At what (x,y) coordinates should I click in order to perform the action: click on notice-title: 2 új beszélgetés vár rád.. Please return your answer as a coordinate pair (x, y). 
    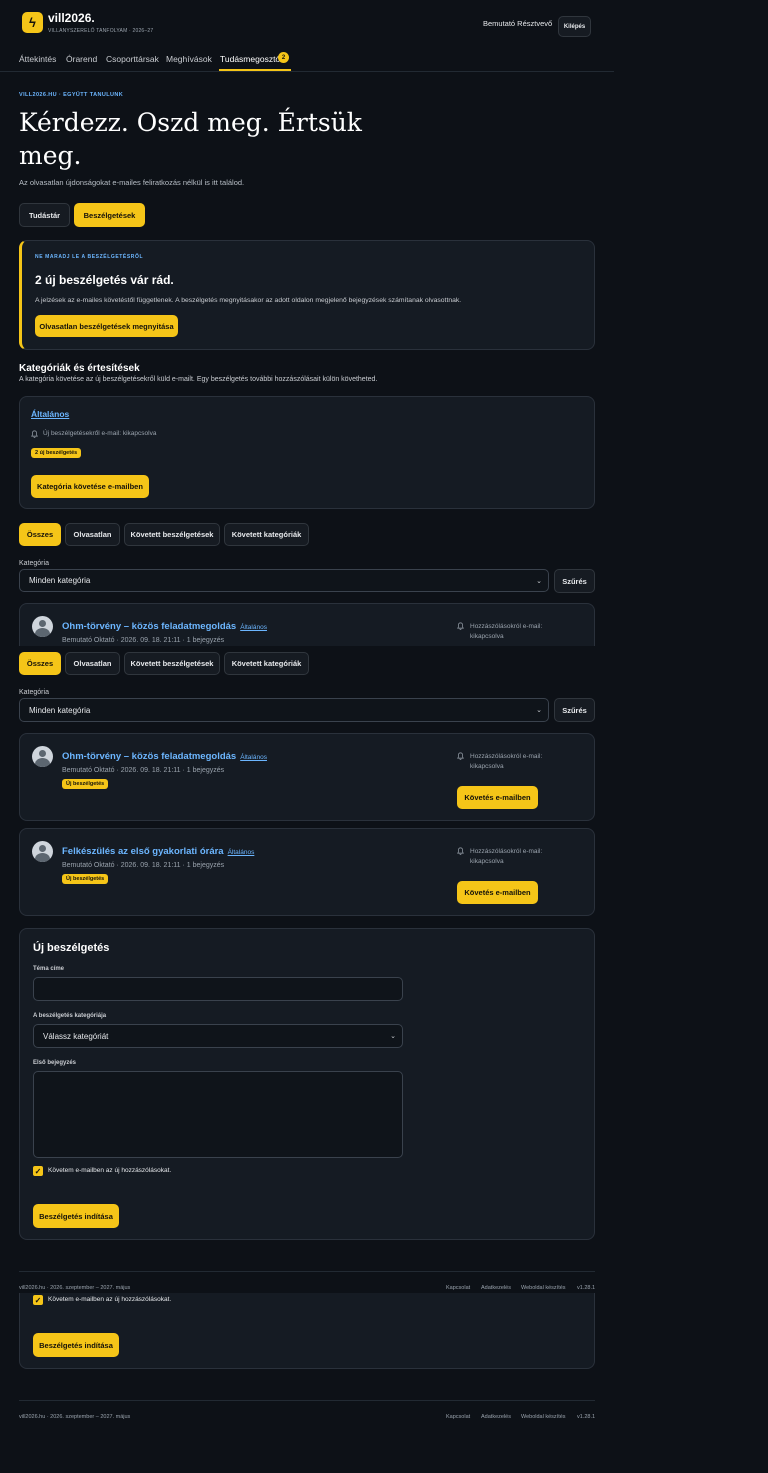
    Looking at the image, I should click on (104, 280).